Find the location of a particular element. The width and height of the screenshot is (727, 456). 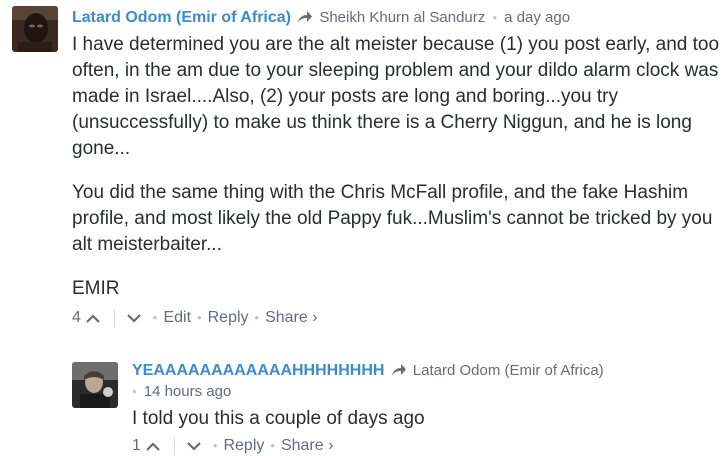

parent-author-link: Latard Odom (Emir of Africa) is located at coordinates (508, 370).